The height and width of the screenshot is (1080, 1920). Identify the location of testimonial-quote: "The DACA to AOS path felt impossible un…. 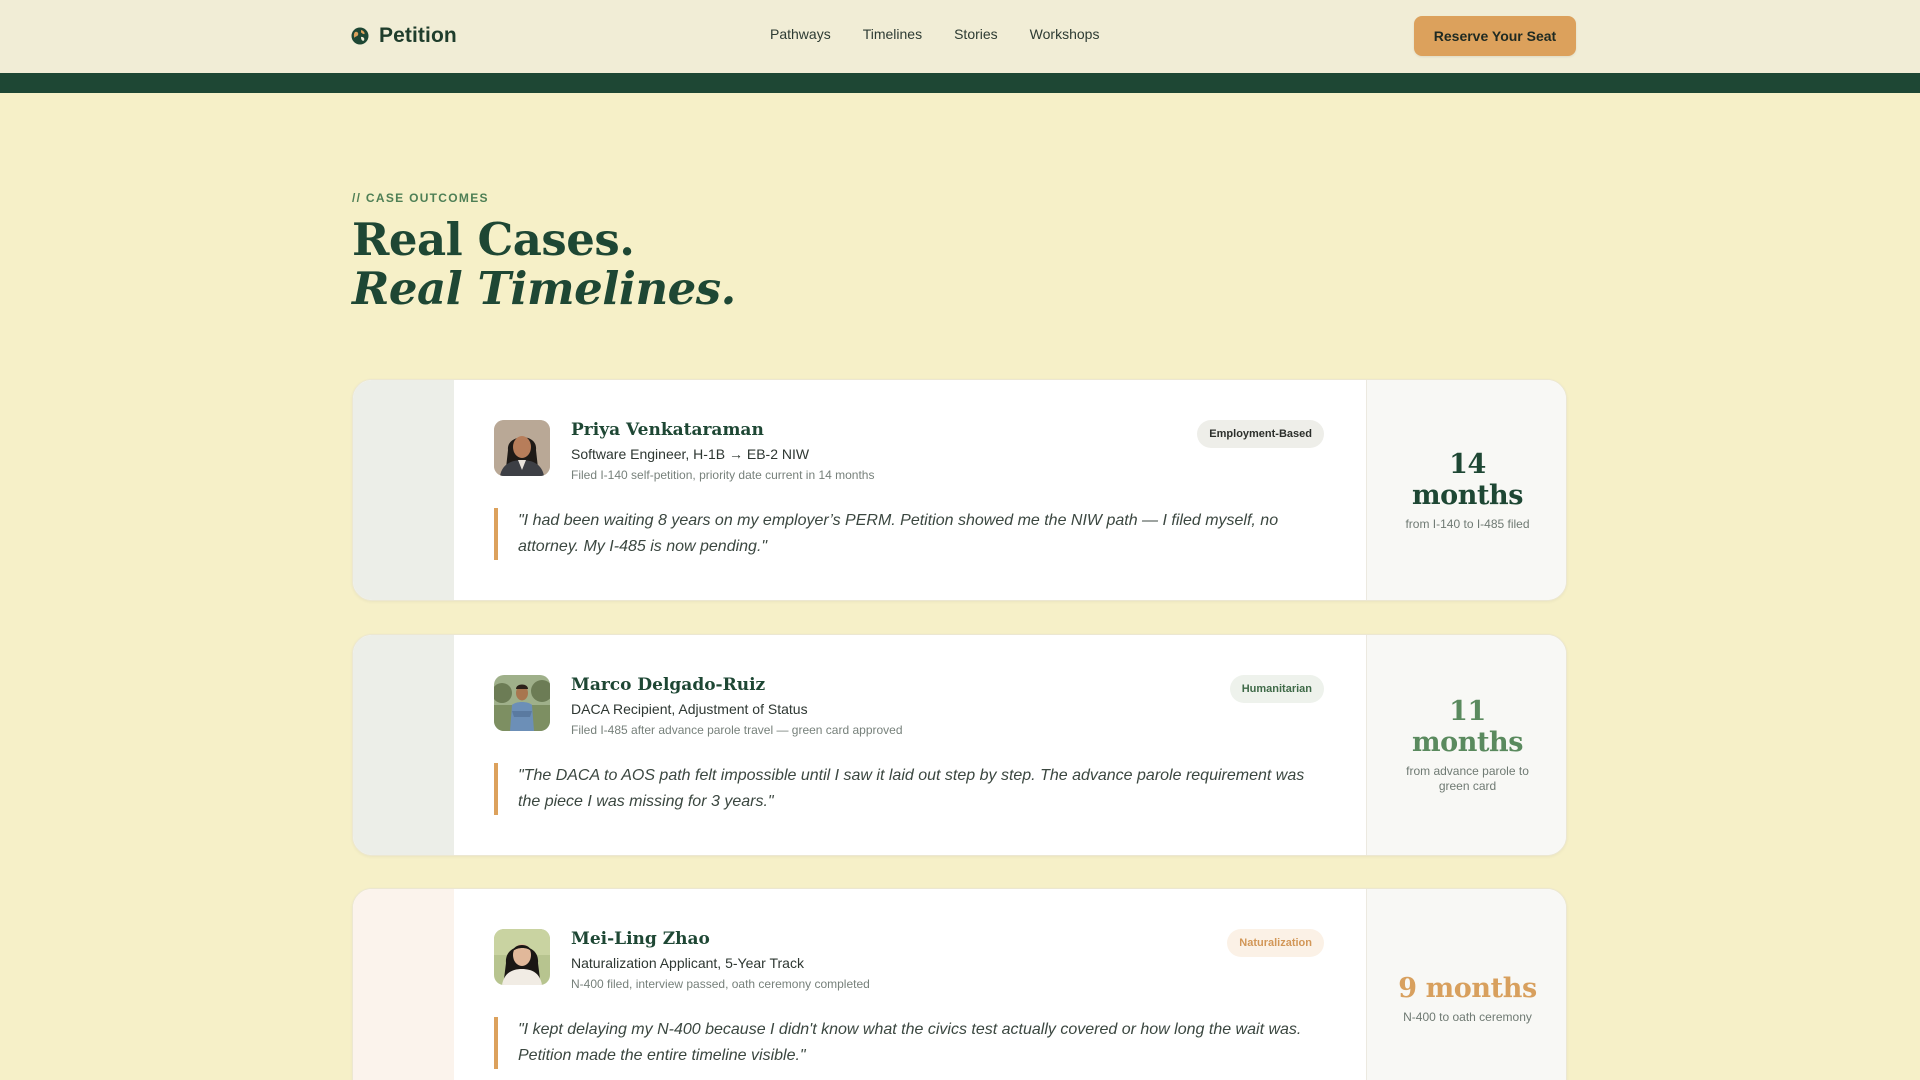
(909, 789).